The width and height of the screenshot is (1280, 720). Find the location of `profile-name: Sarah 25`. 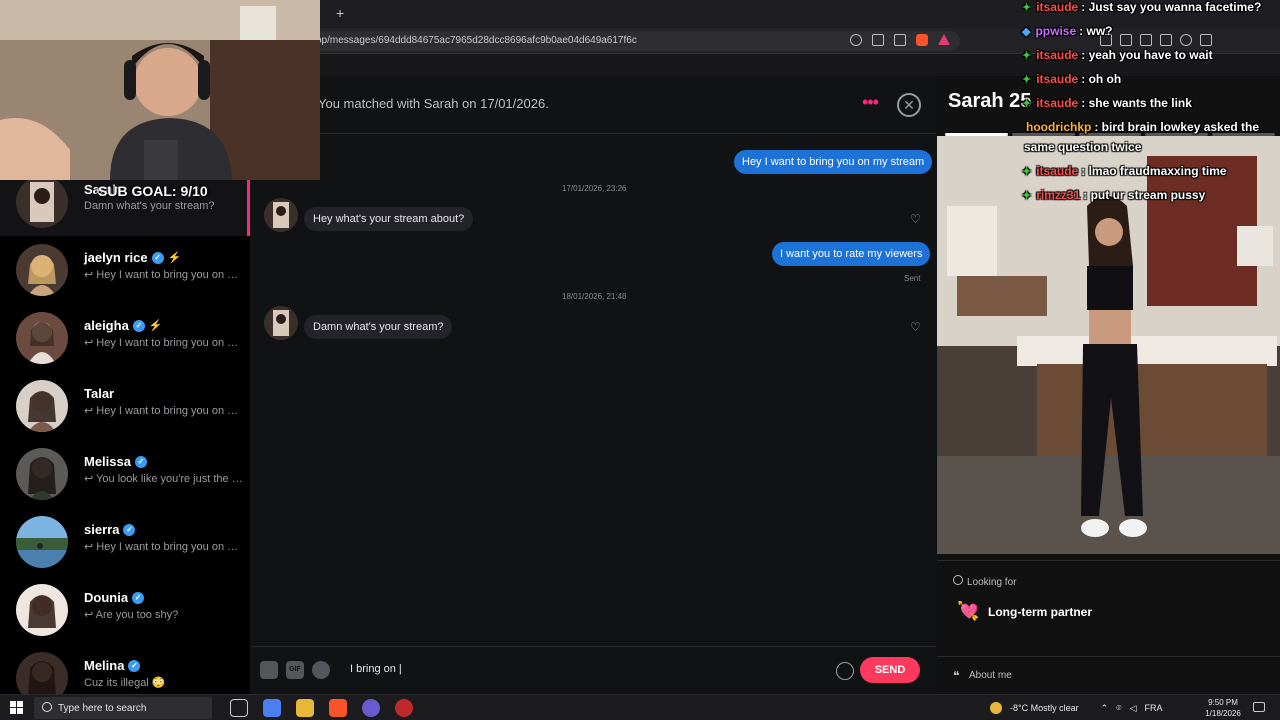

profile-name: Sarah 25 is located at coordinates (990, 101).